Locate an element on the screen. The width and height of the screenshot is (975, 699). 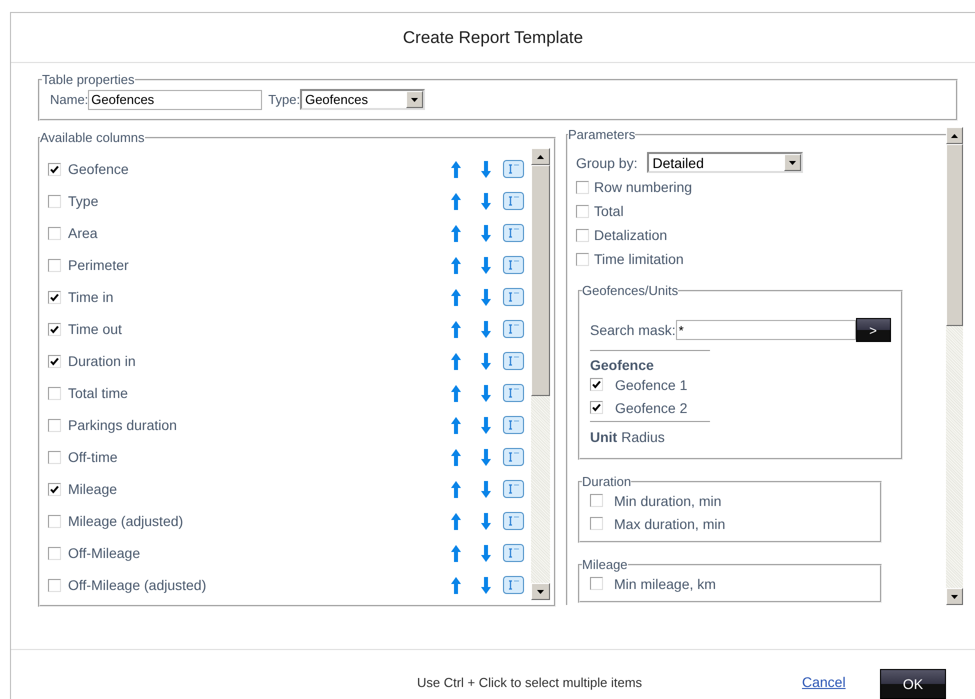
panel-legend: Duration is located at coordinates (607, 481).